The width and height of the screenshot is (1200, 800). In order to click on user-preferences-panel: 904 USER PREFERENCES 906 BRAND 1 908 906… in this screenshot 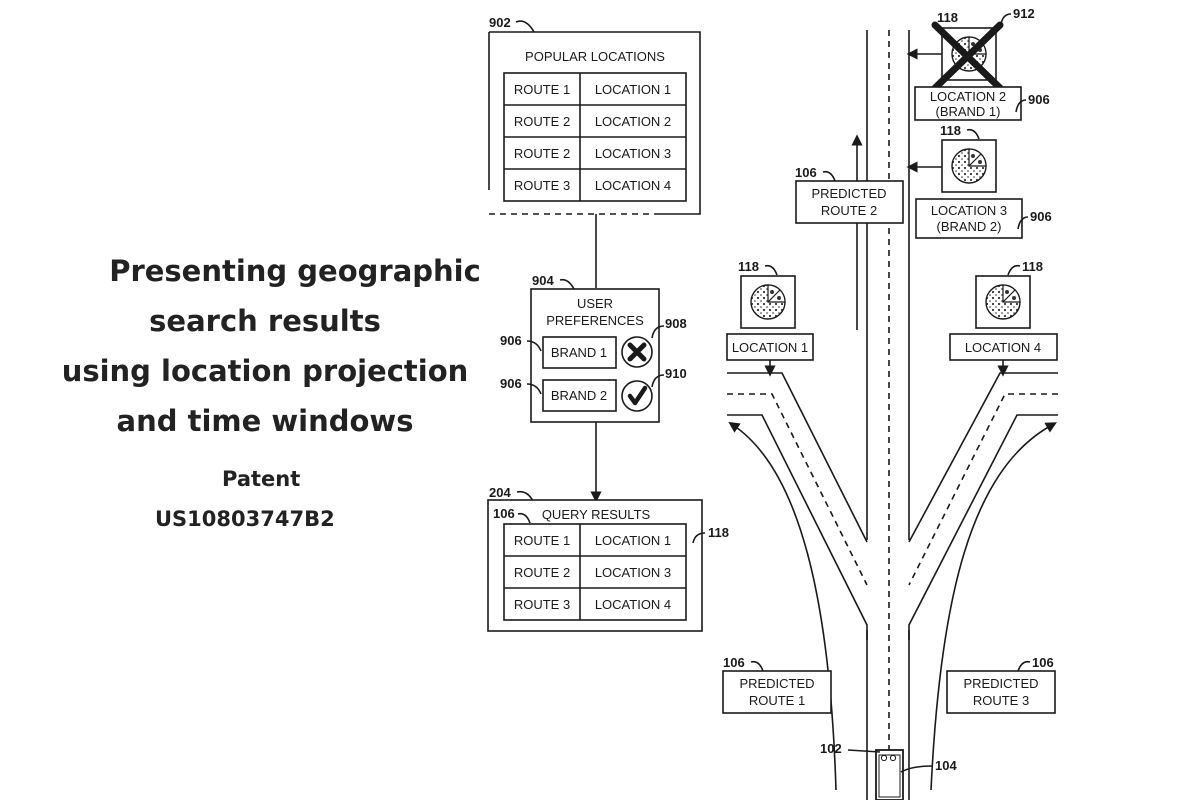, I will do `click(593, 348)`.